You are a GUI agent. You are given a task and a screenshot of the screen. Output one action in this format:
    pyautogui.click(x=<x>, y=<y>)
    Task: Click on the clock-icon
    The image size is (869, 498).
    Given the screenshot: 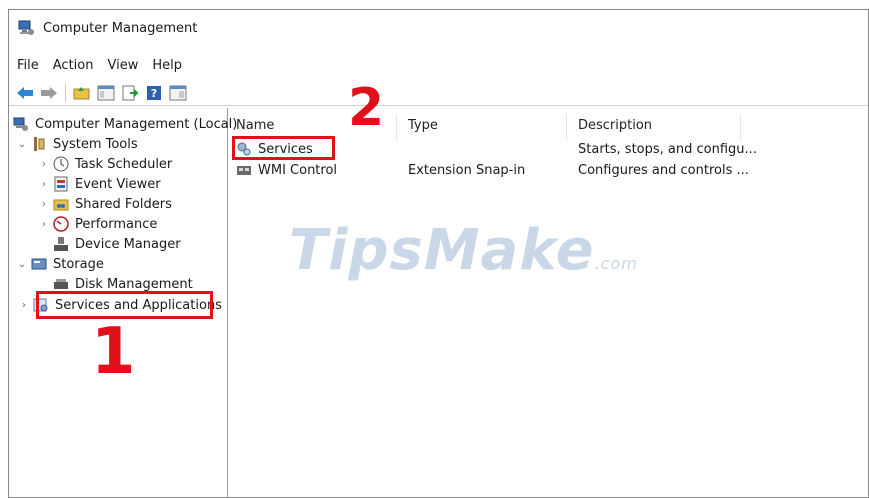 What is the action you would take?
    pyautogui.click(x=61, y=164)
    